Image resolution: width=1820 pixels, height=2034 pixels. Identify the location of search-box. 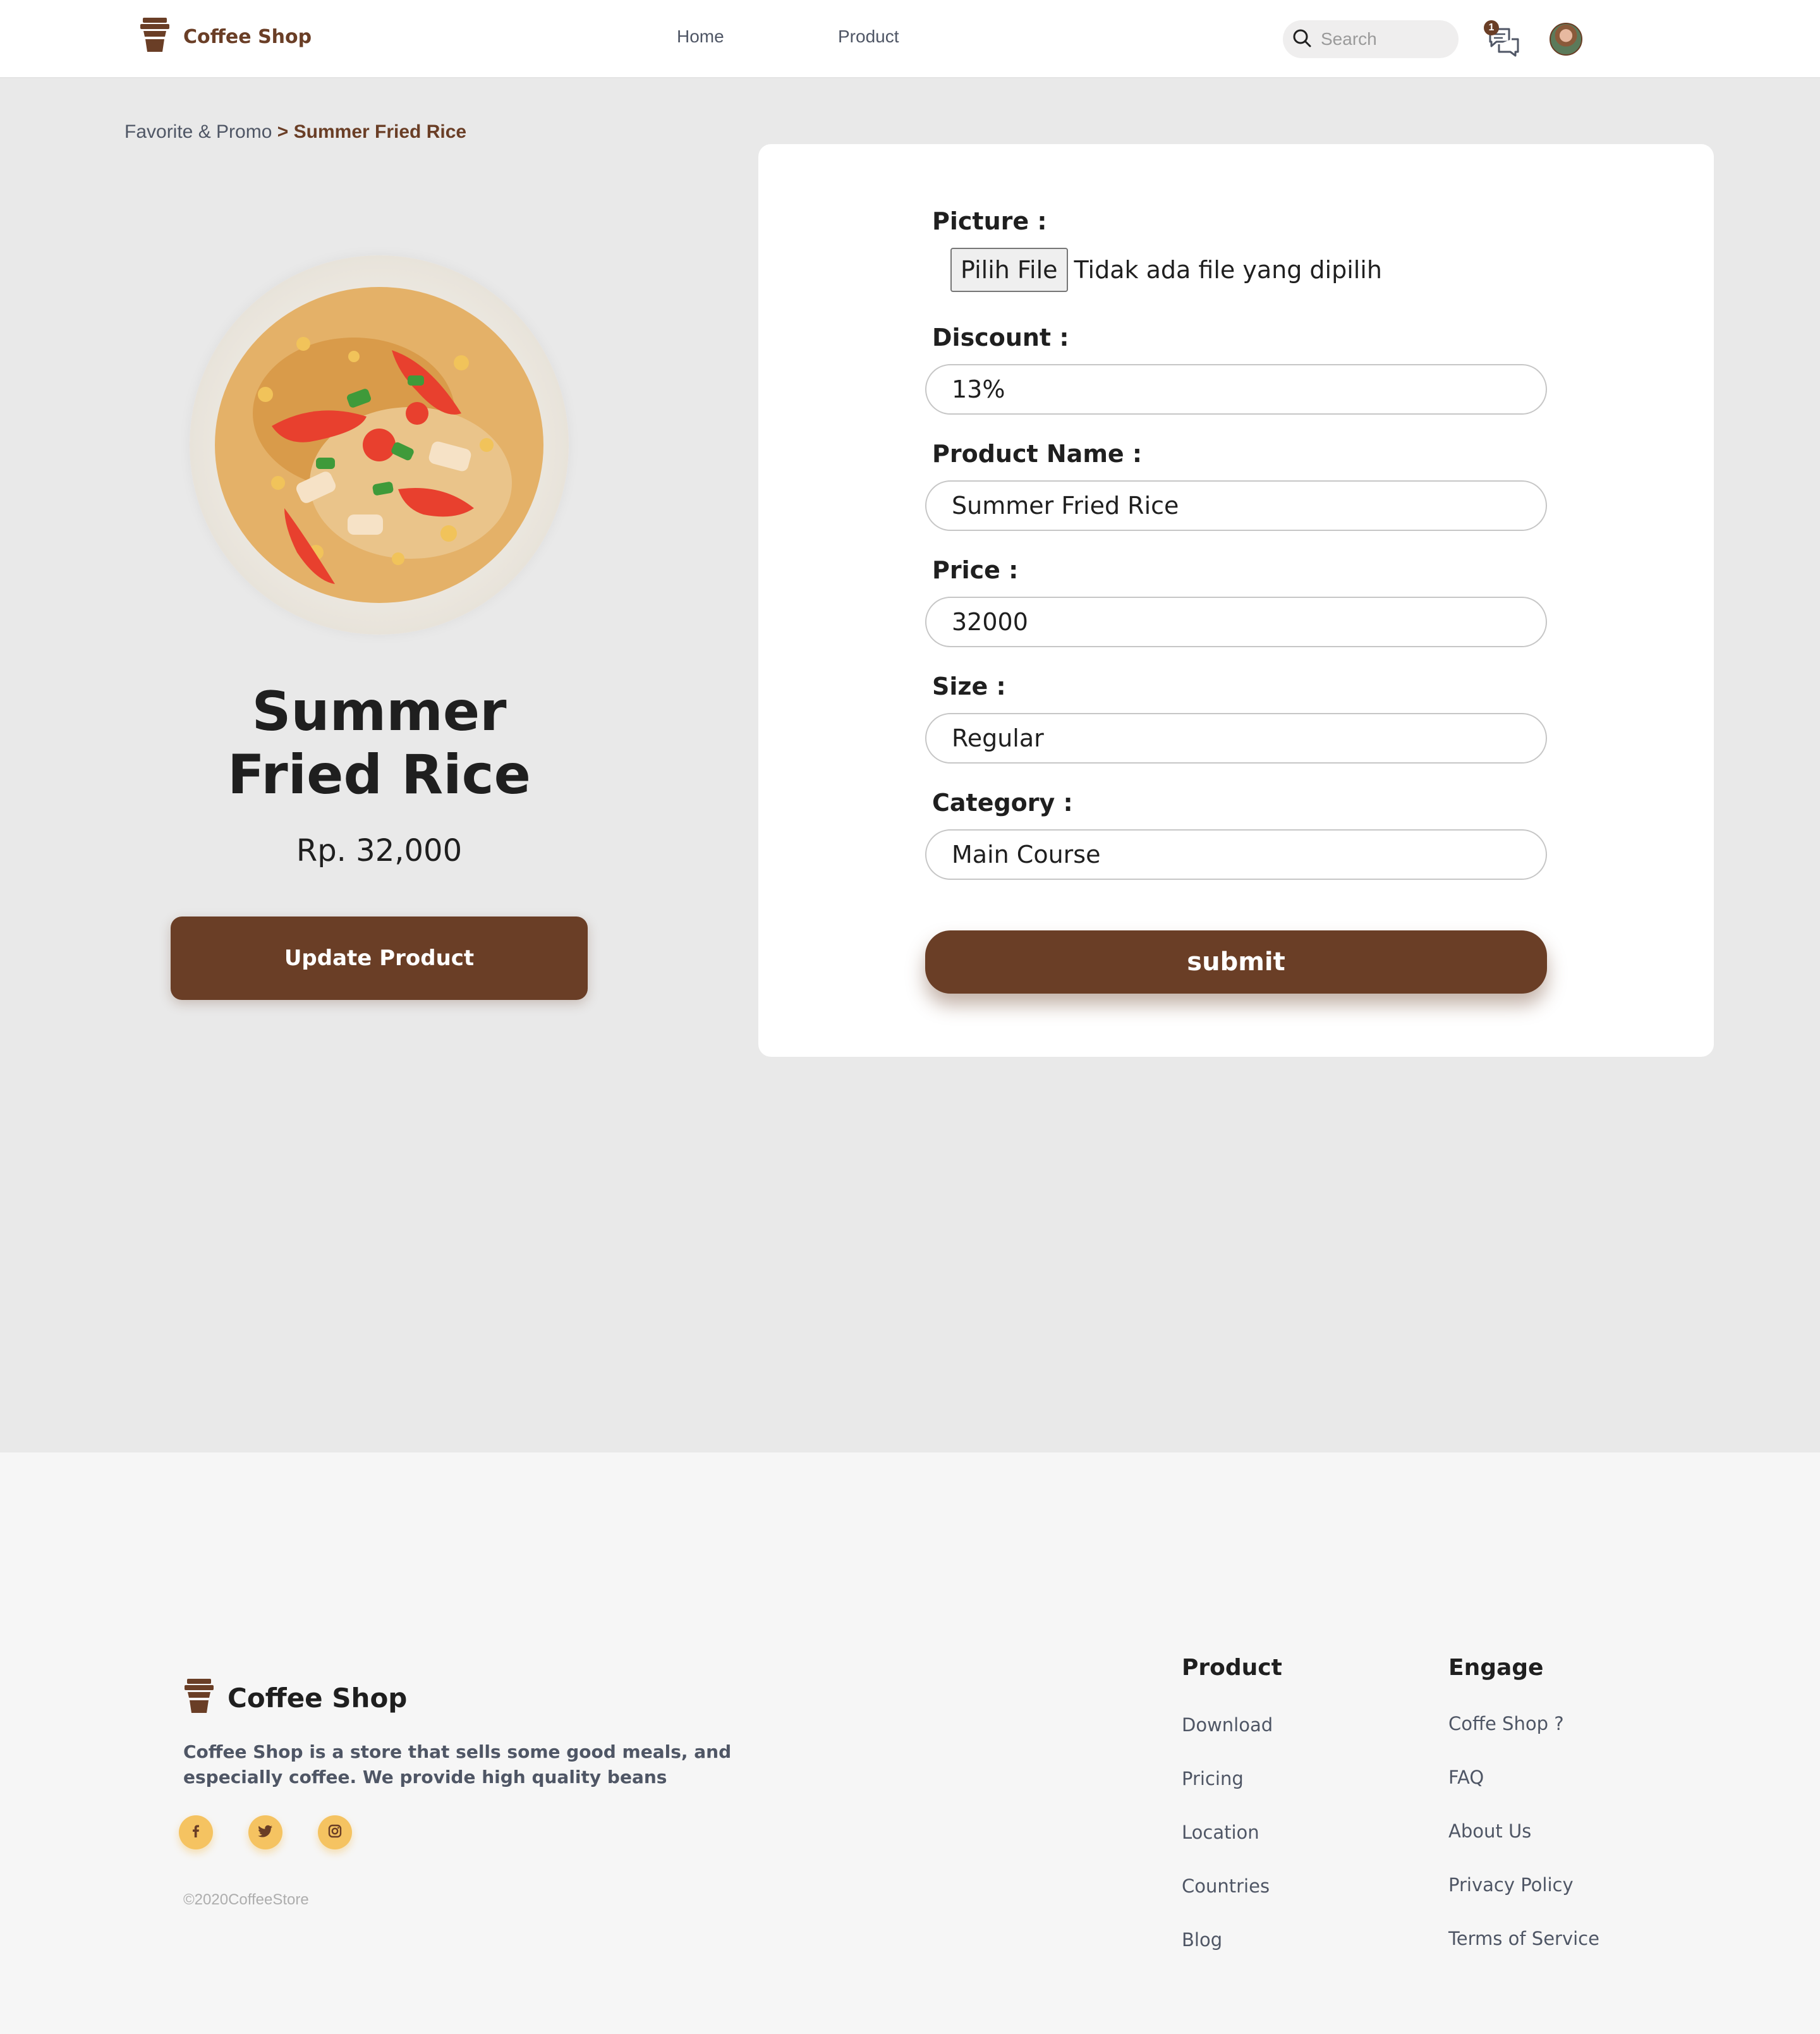
(1371, 39).